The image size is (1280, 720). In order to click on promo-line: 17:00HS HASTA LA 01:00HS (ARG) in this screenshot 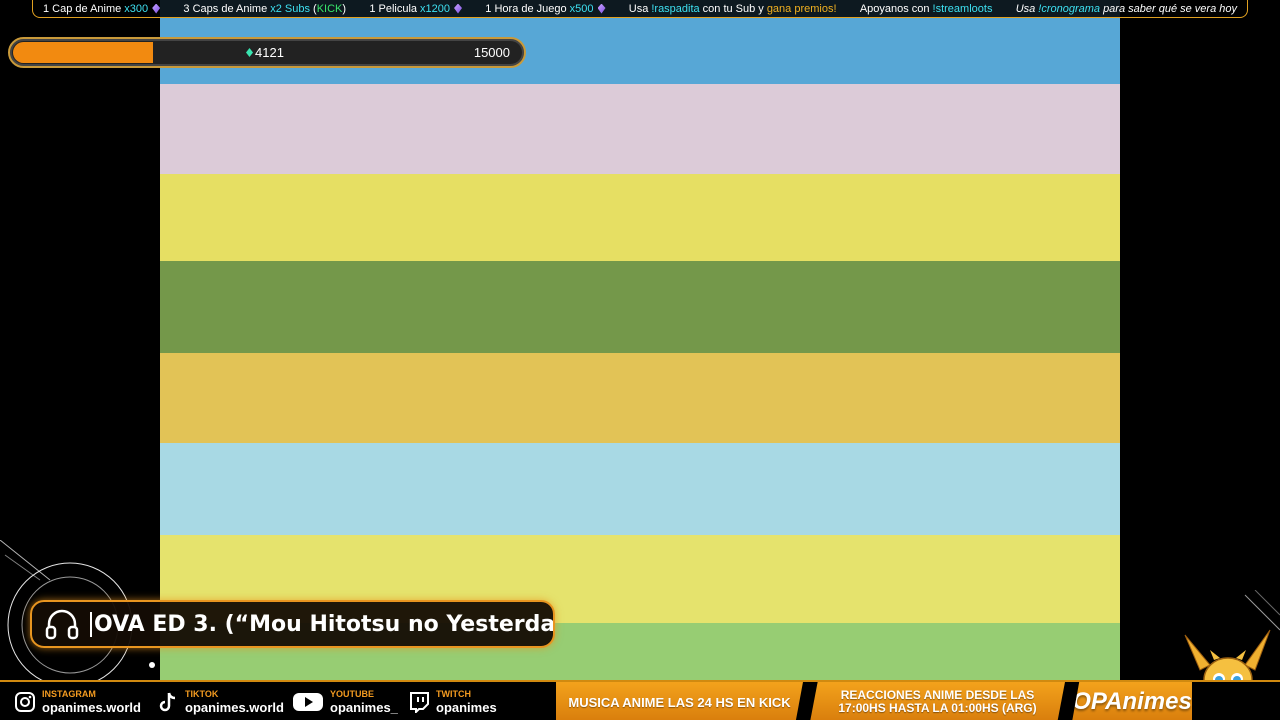, I will do `click(937, 708)`.